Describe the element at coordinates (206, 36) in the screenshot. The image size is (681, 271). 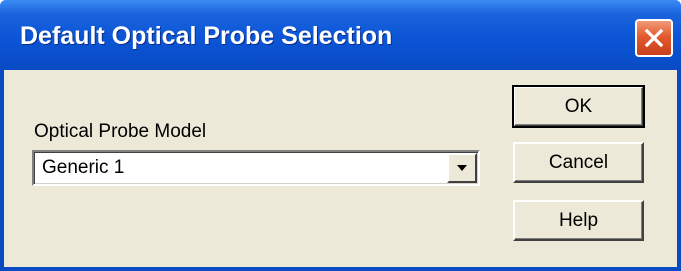
I see `window-title: Default Optical Probe Selection` at that location.